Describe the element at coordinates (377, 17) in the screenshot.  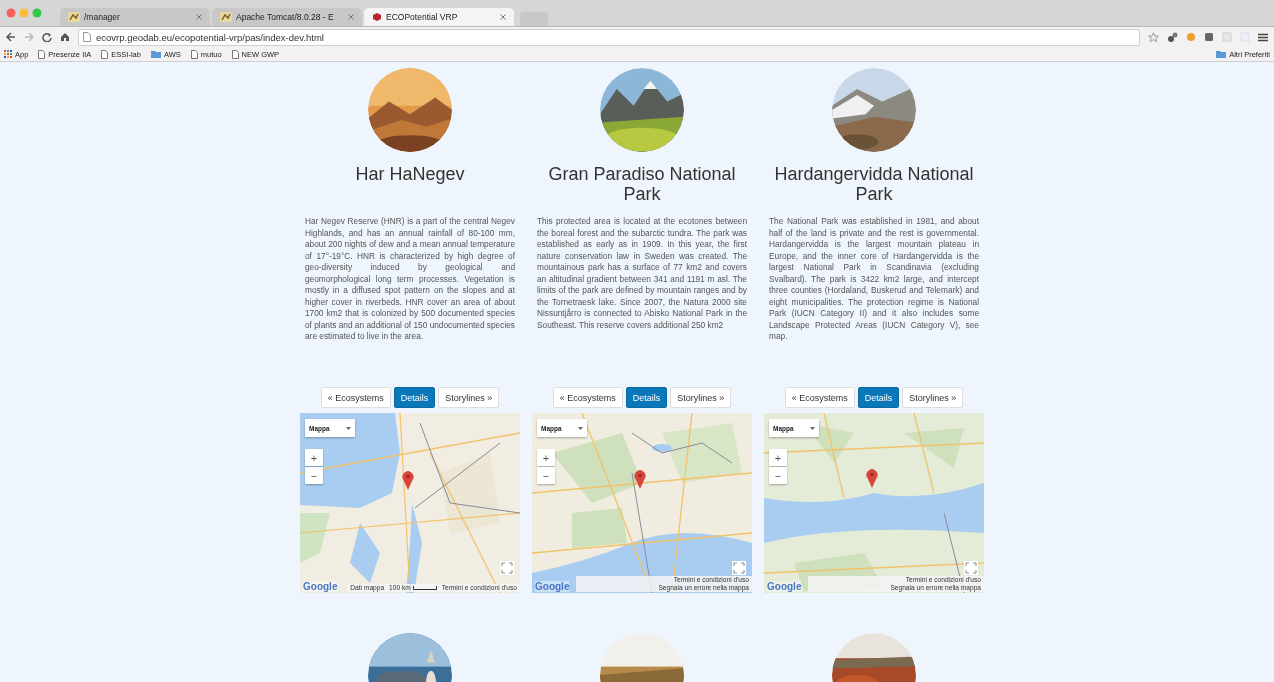
I see `cube-icon` at that location.